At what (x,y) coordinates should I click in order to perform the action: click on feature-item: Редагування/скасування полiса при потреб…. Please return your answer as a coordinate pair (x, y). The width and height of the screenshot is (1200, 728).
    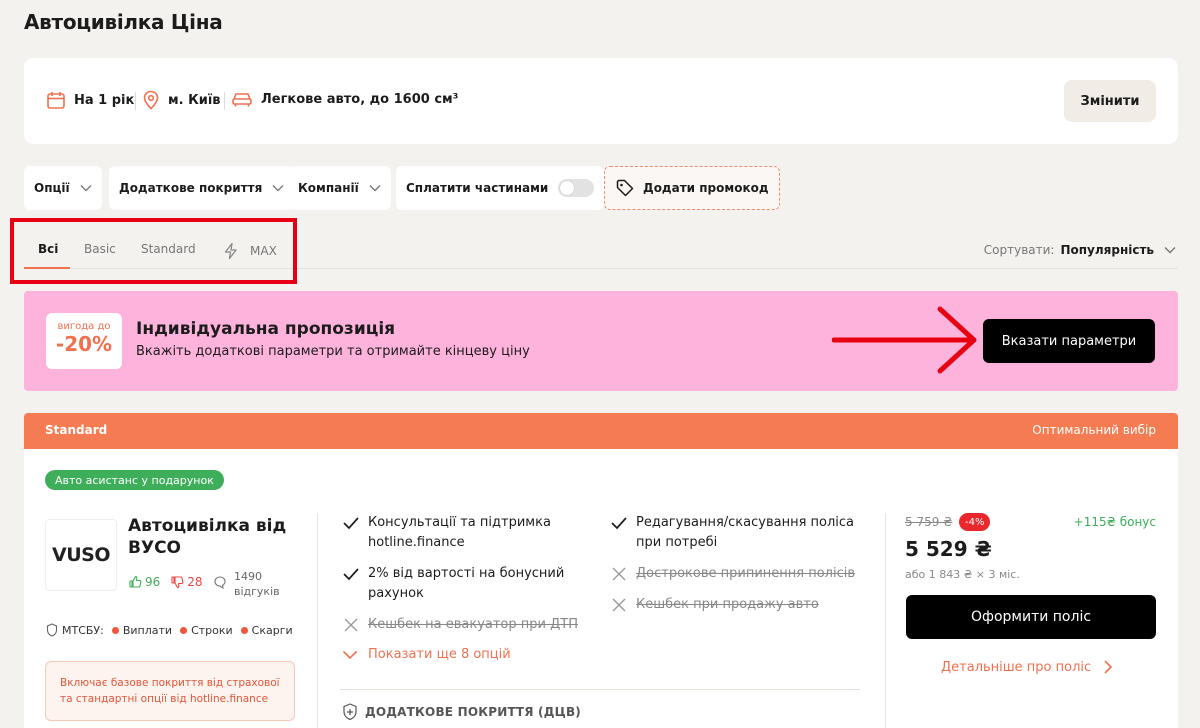
    Looking at the image, I should click on (735, 533).